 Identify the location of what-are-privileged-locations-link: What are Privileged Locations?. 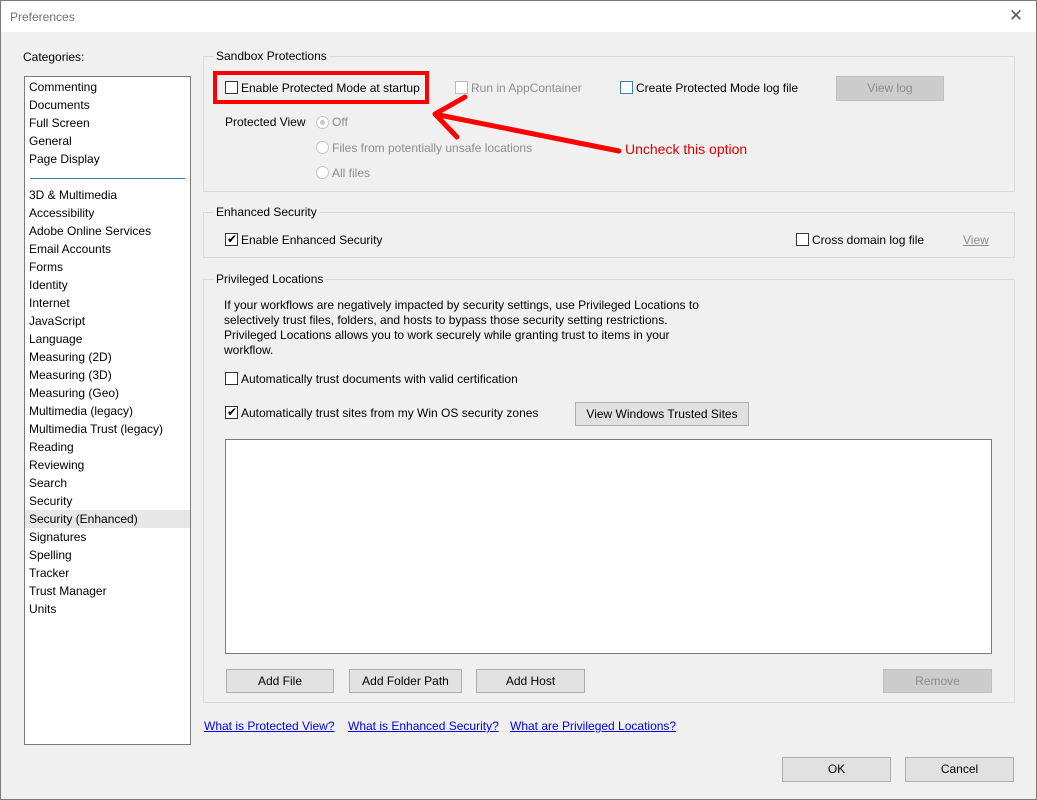
(593, 726).